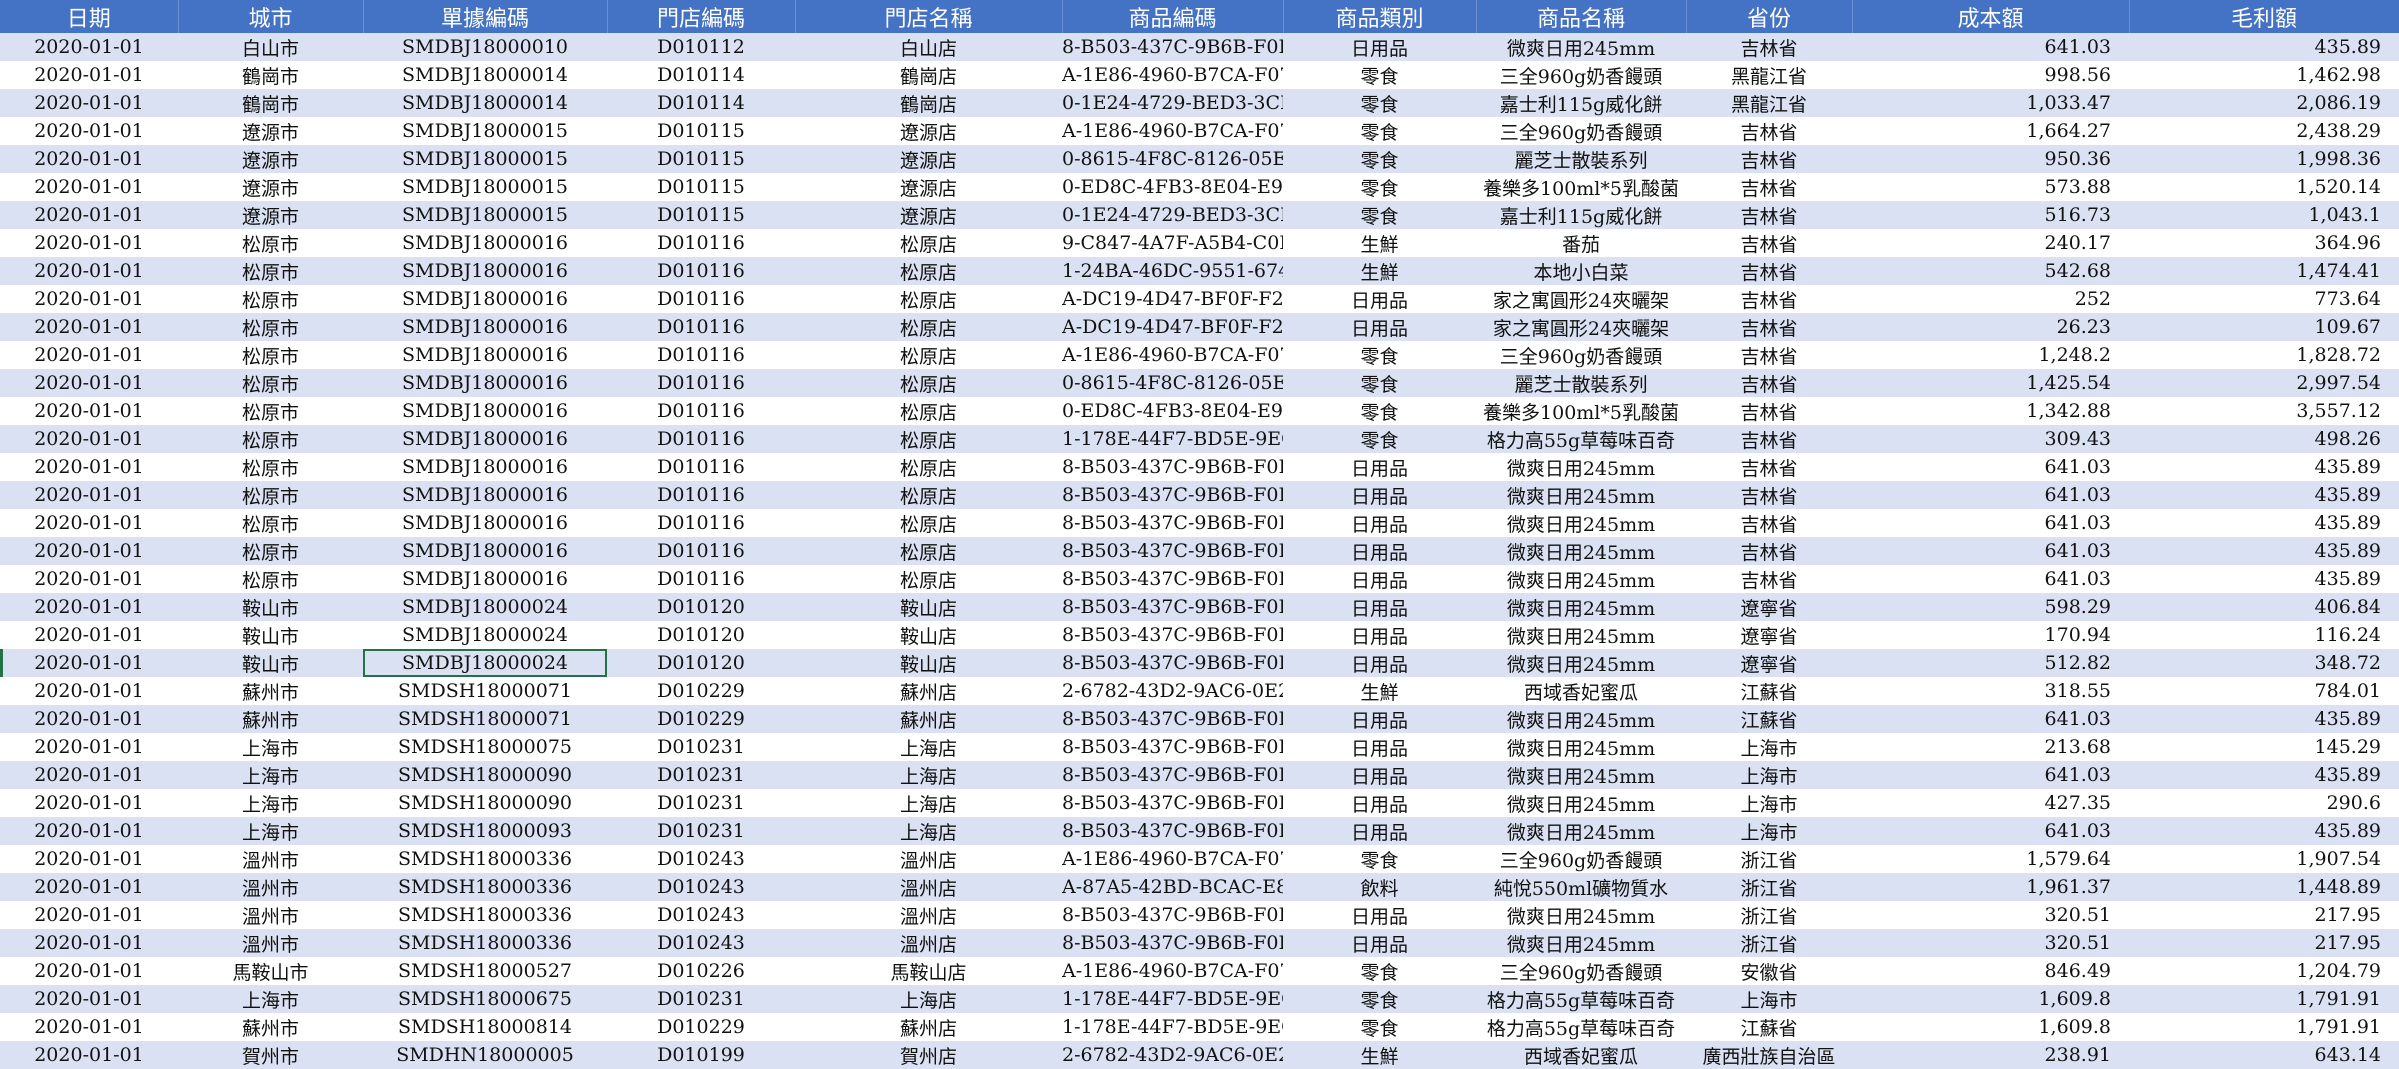  What do you see at coordinates (485, 103) in the screenshot?
I see `cell-document-code: SMDBJ18000014` at bounding box center [485, 103].